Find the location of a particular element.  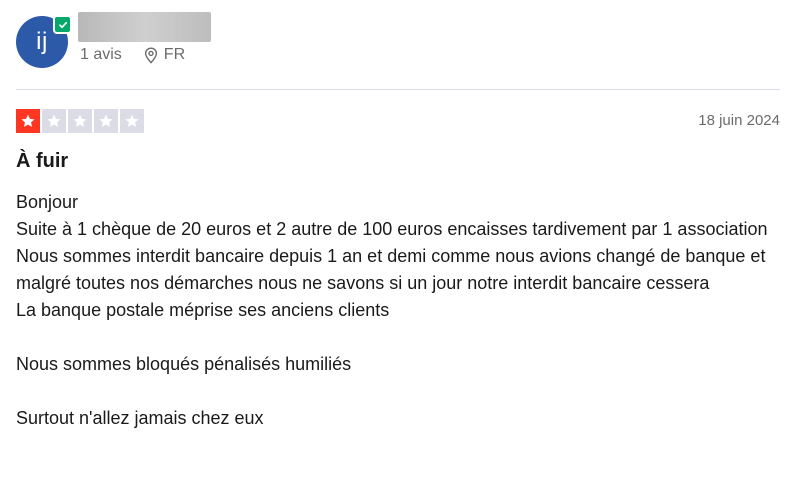

location-pin-icon is located at coordinates (150, 55).